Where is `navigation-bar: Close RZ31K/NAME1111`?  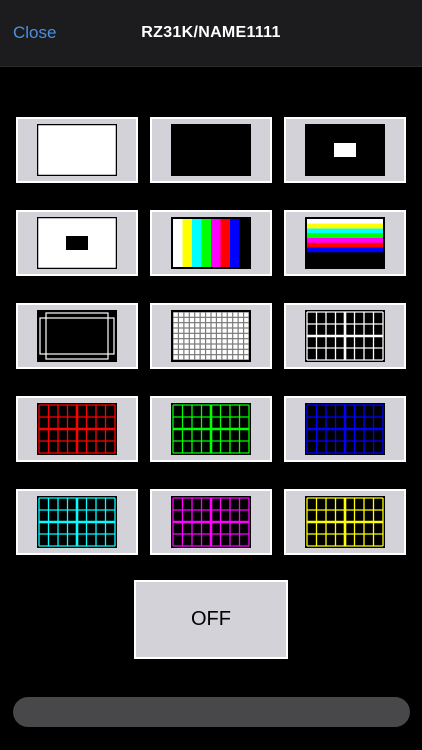 navigation-bar: Close RZ31K/NAME1111 is located at coordinates (211, 33).